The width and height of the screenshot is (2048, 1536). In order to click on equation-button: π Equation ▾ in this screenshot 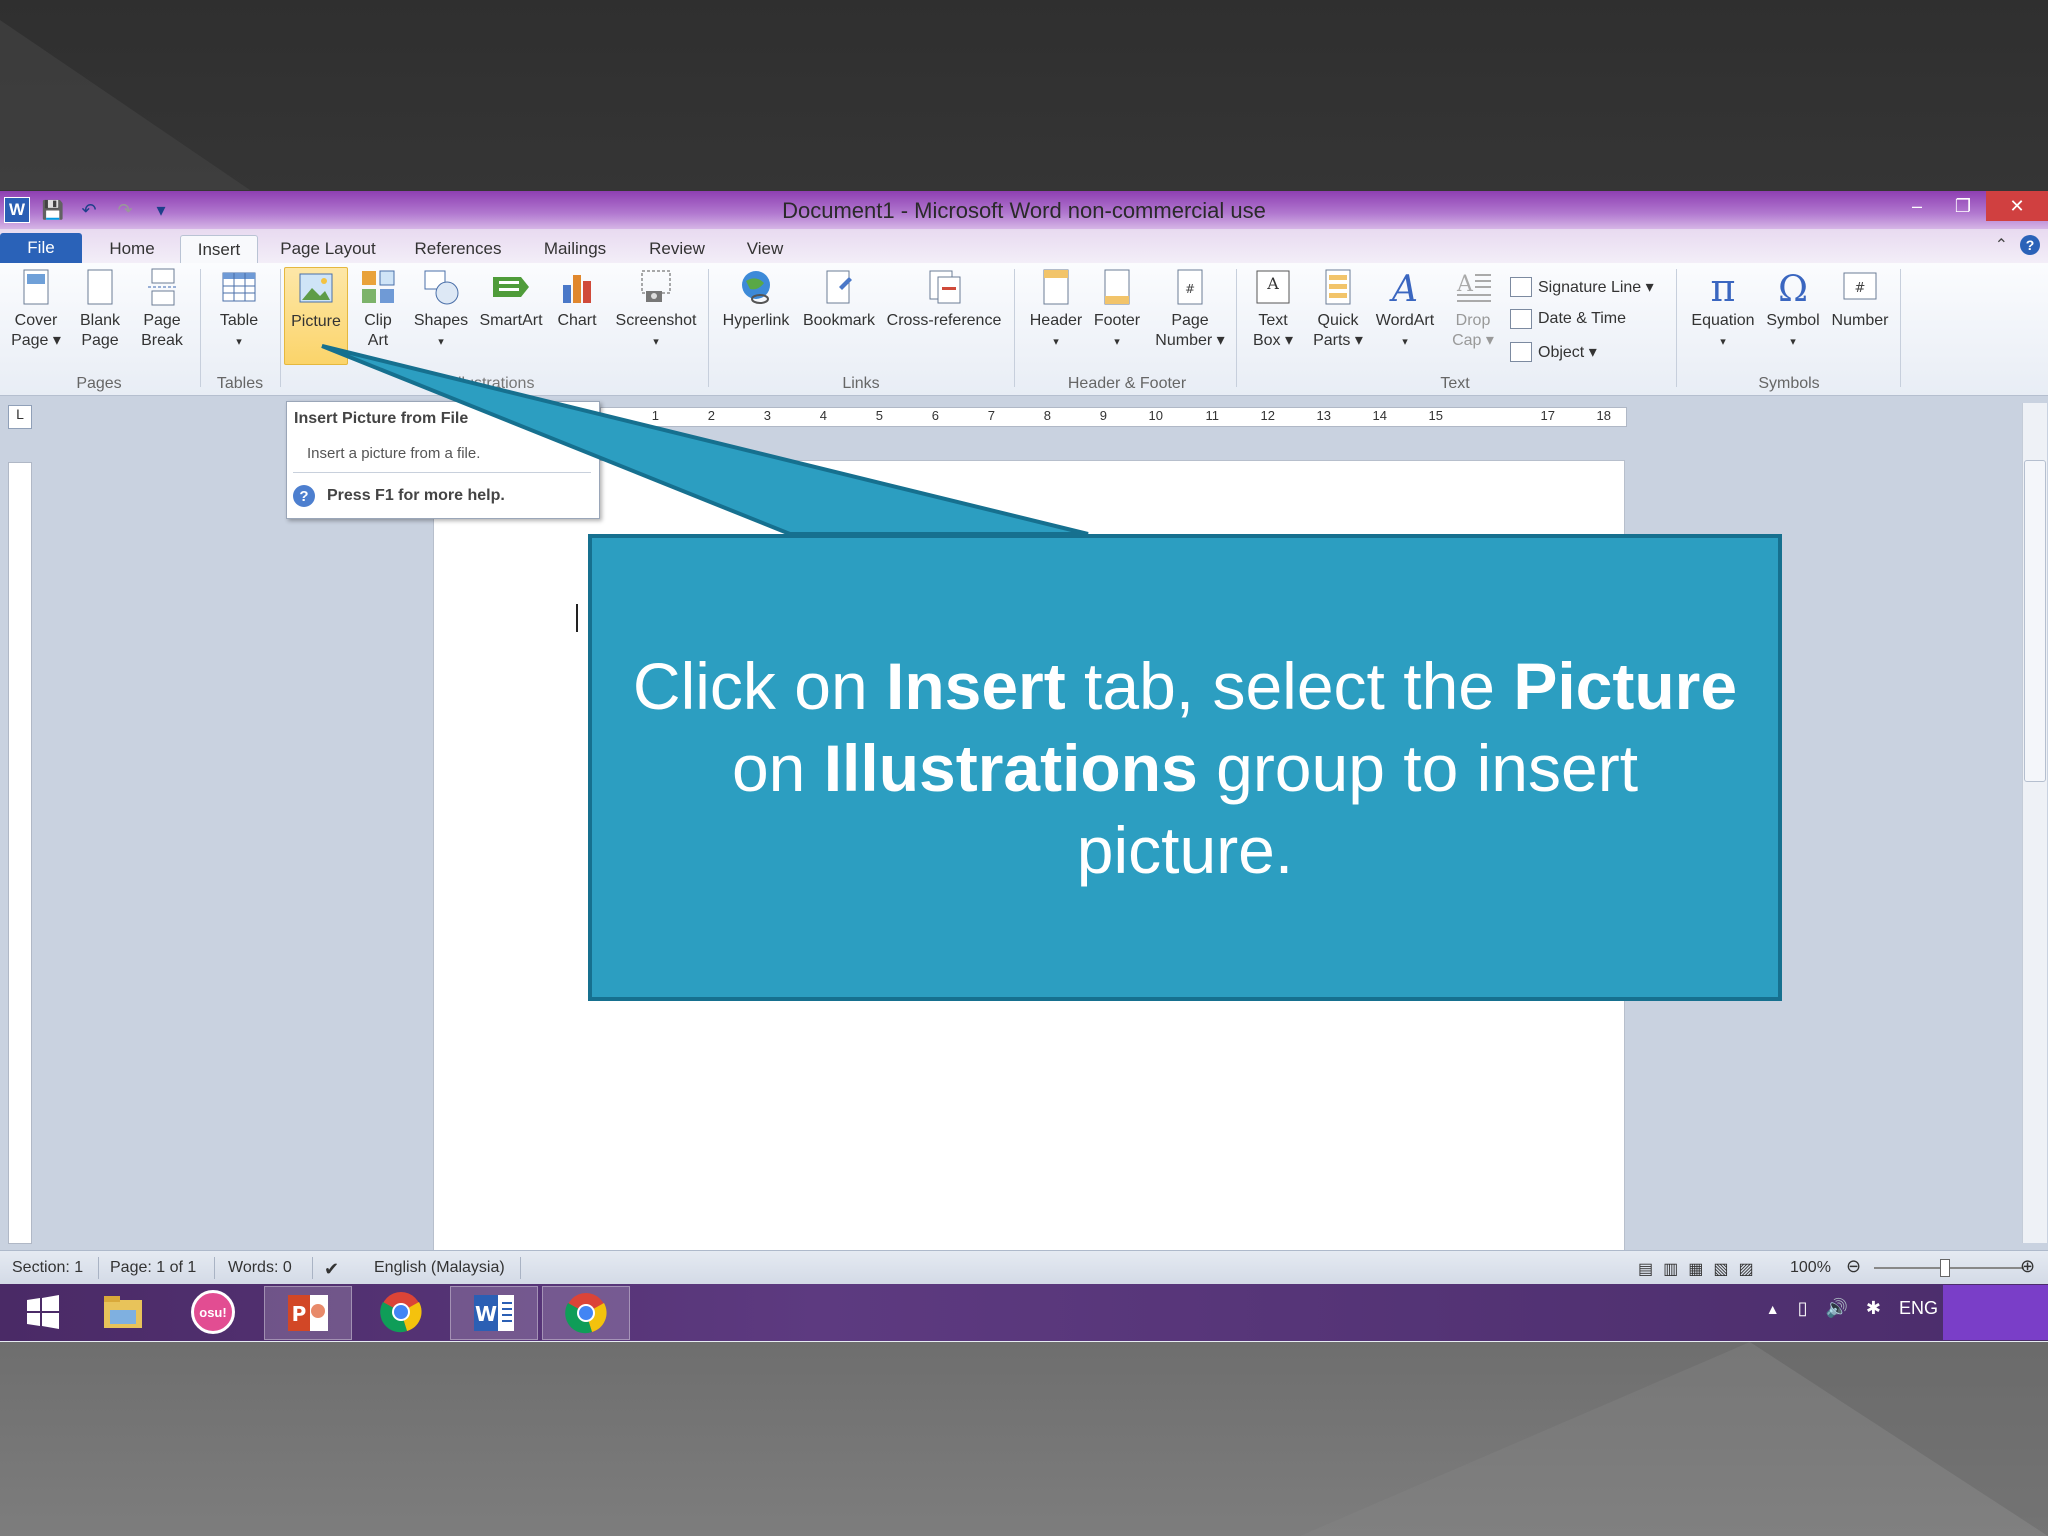, I will do `click(1723, 309)`.